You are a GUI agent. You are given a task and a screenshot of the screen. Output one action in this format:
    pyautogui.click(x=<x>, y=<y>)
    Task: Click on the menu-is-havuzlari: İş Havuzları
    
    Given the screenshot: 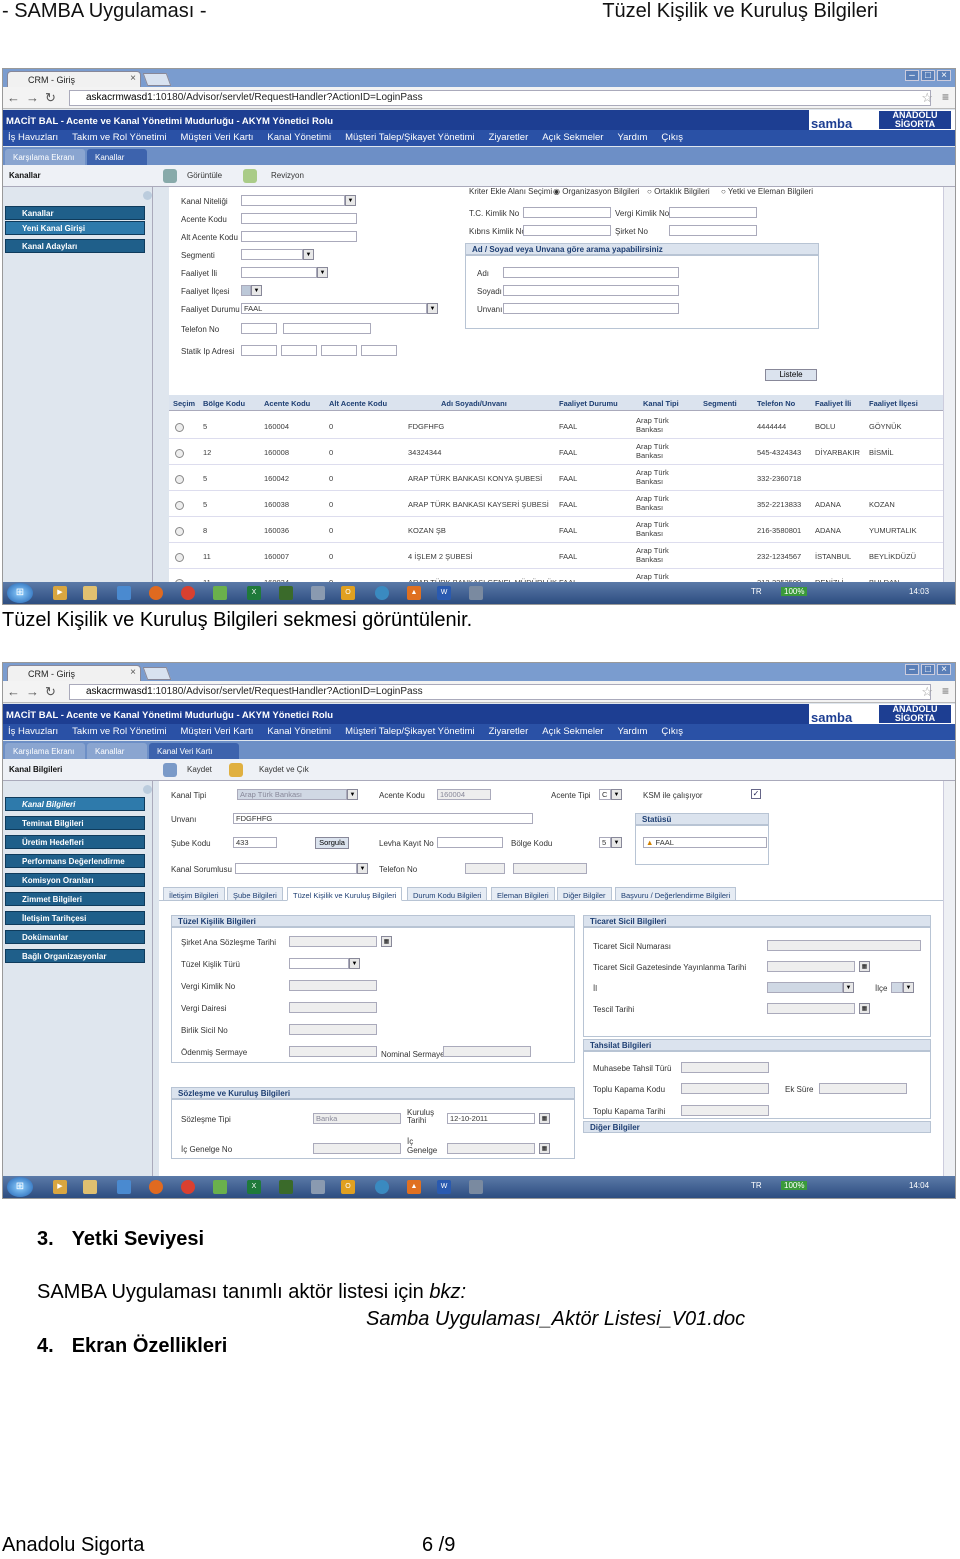 What is the action you would take?
    pyautogui.click(x=33, y=137)
    